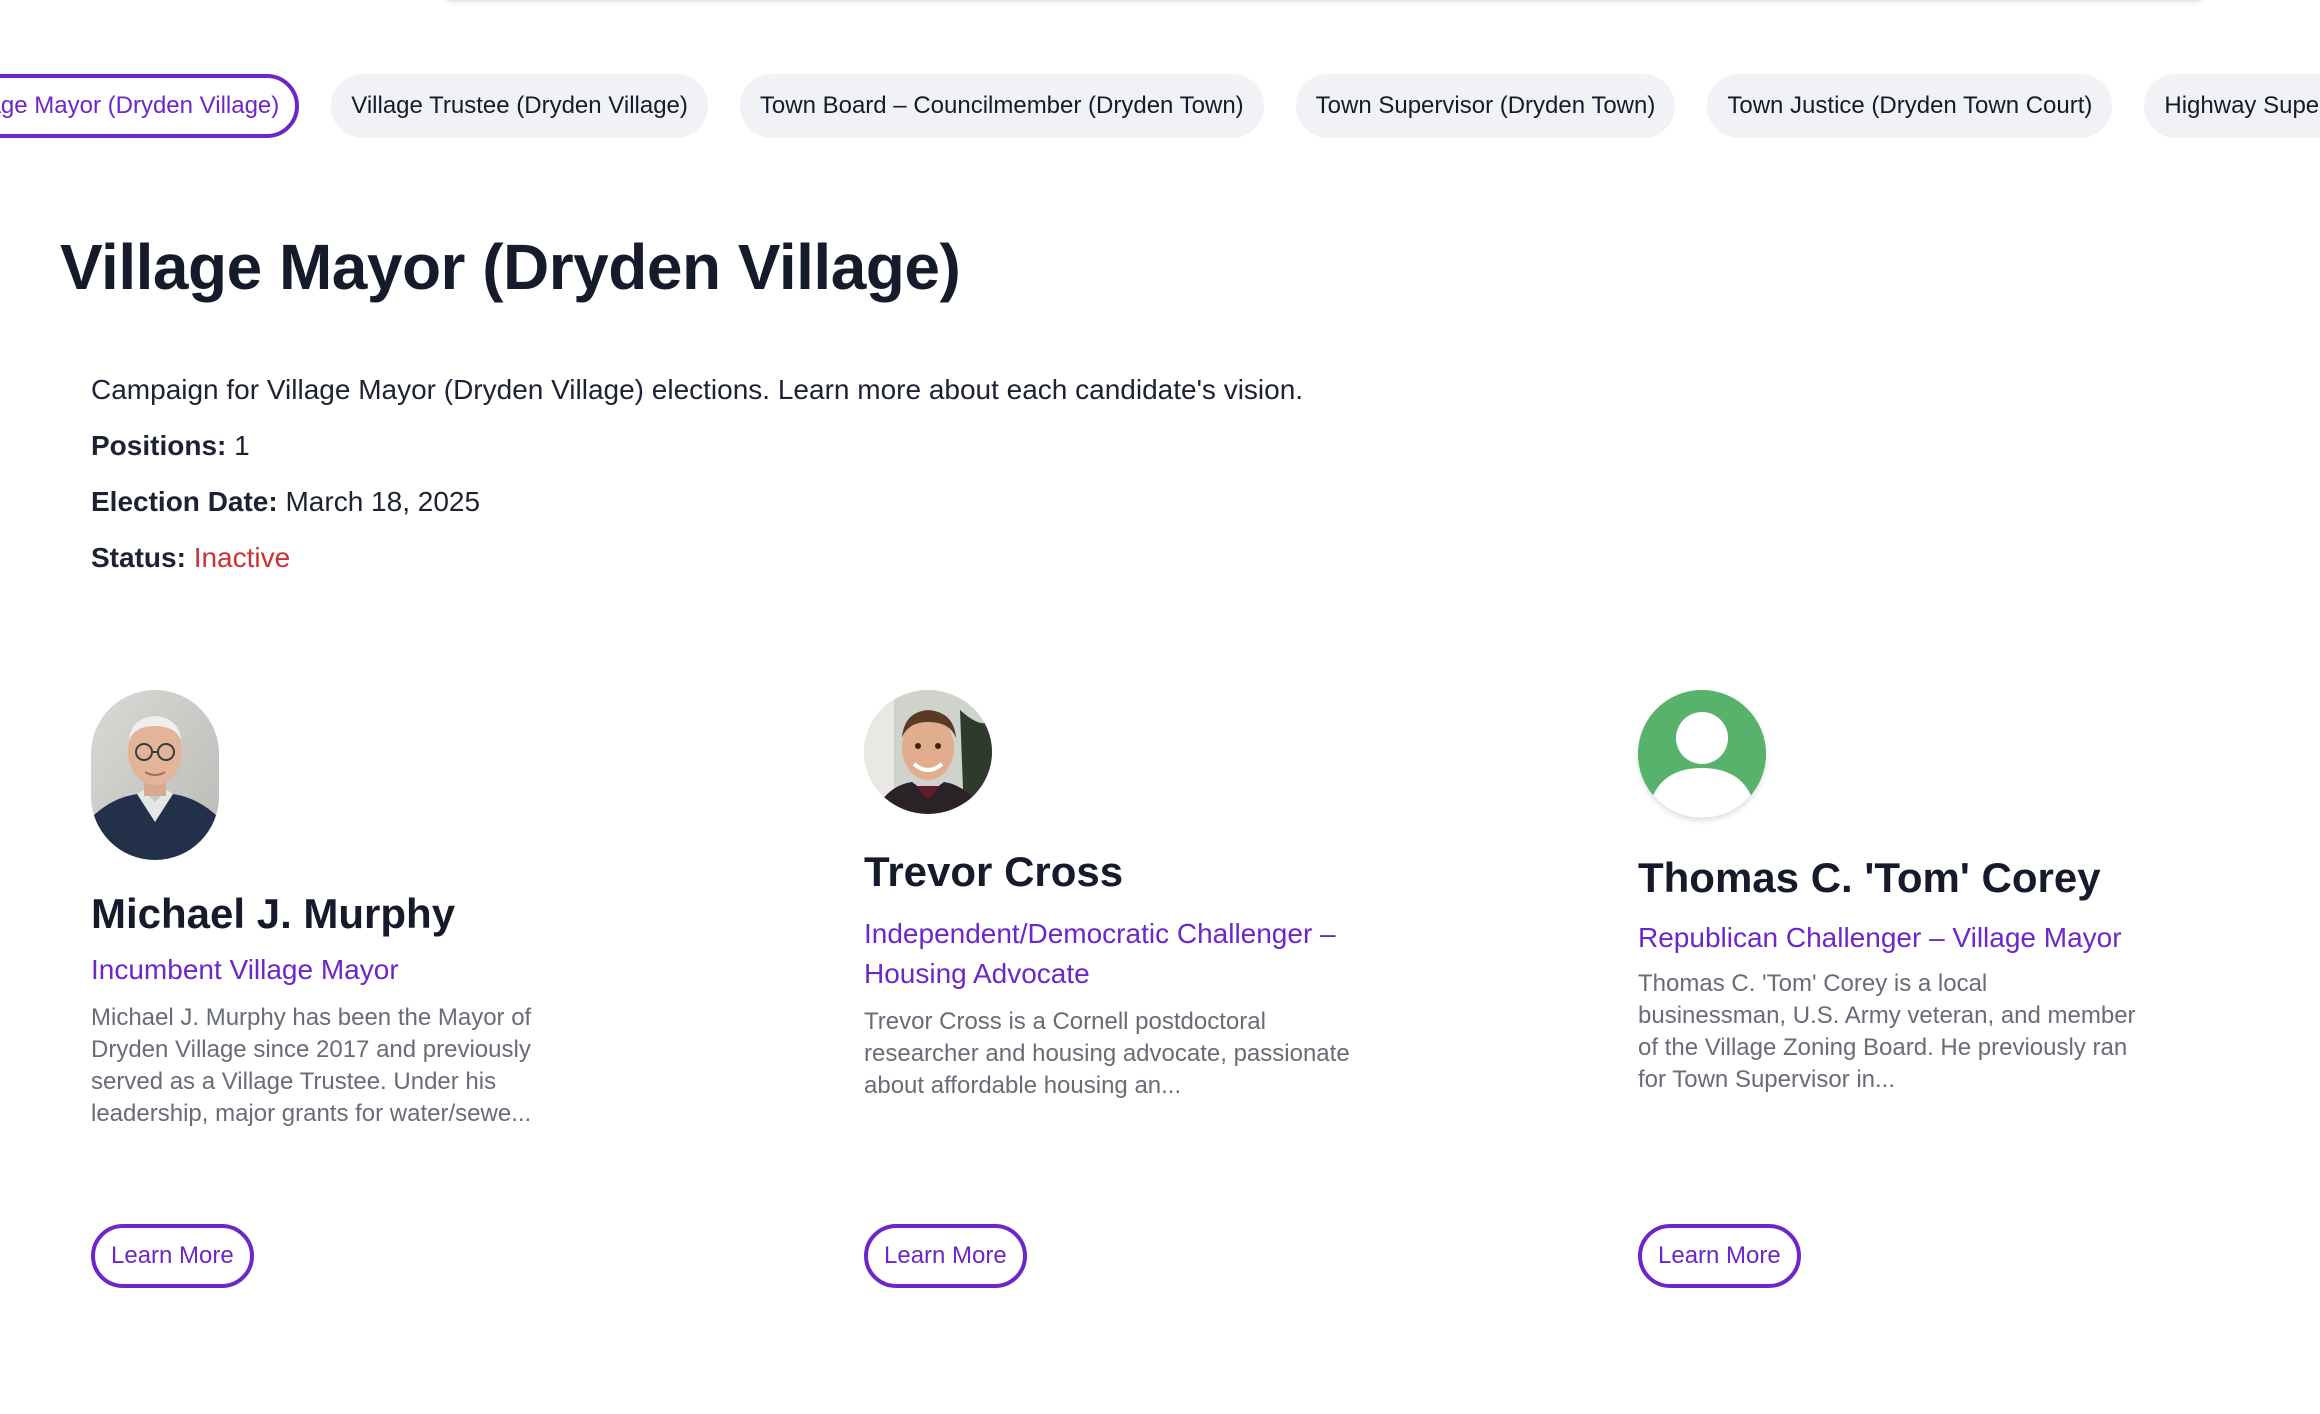  Describe the element at coordinates (242, 445) in the screenshot. I see `positions-value: 1` at that location.